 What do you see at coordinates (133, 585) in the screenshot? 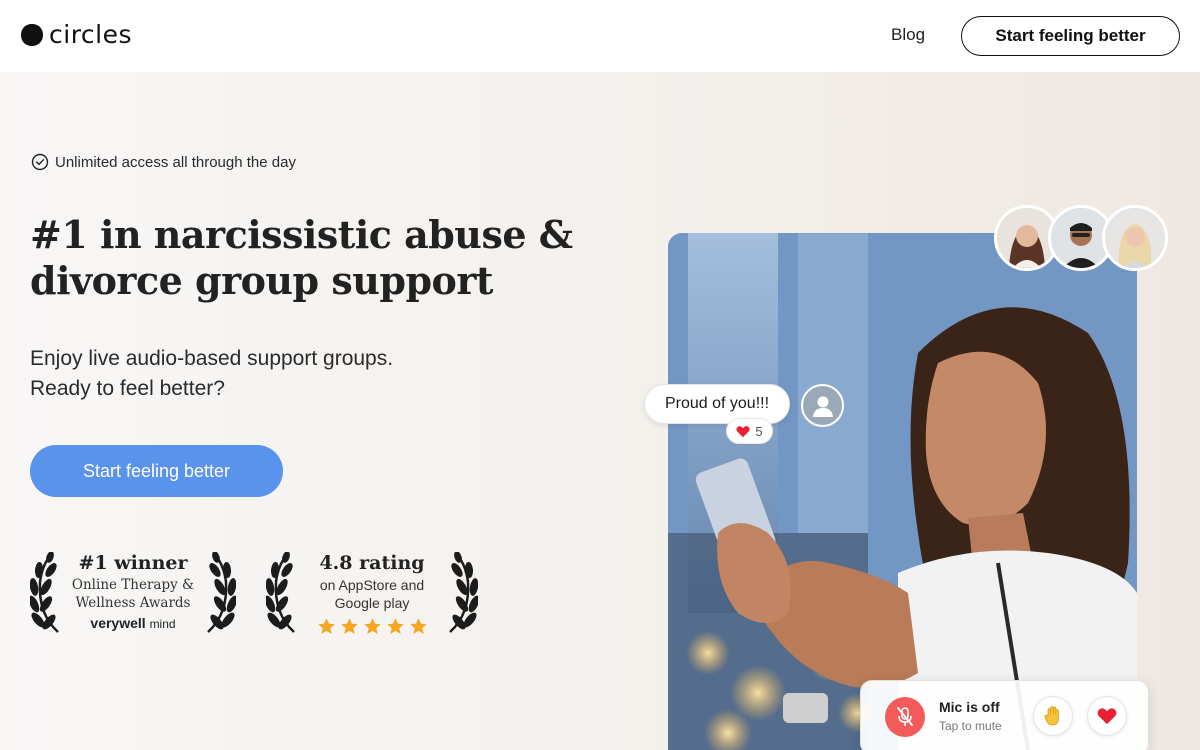
I see `award-line: Online Therapy &` at bounding box center [133, 585].